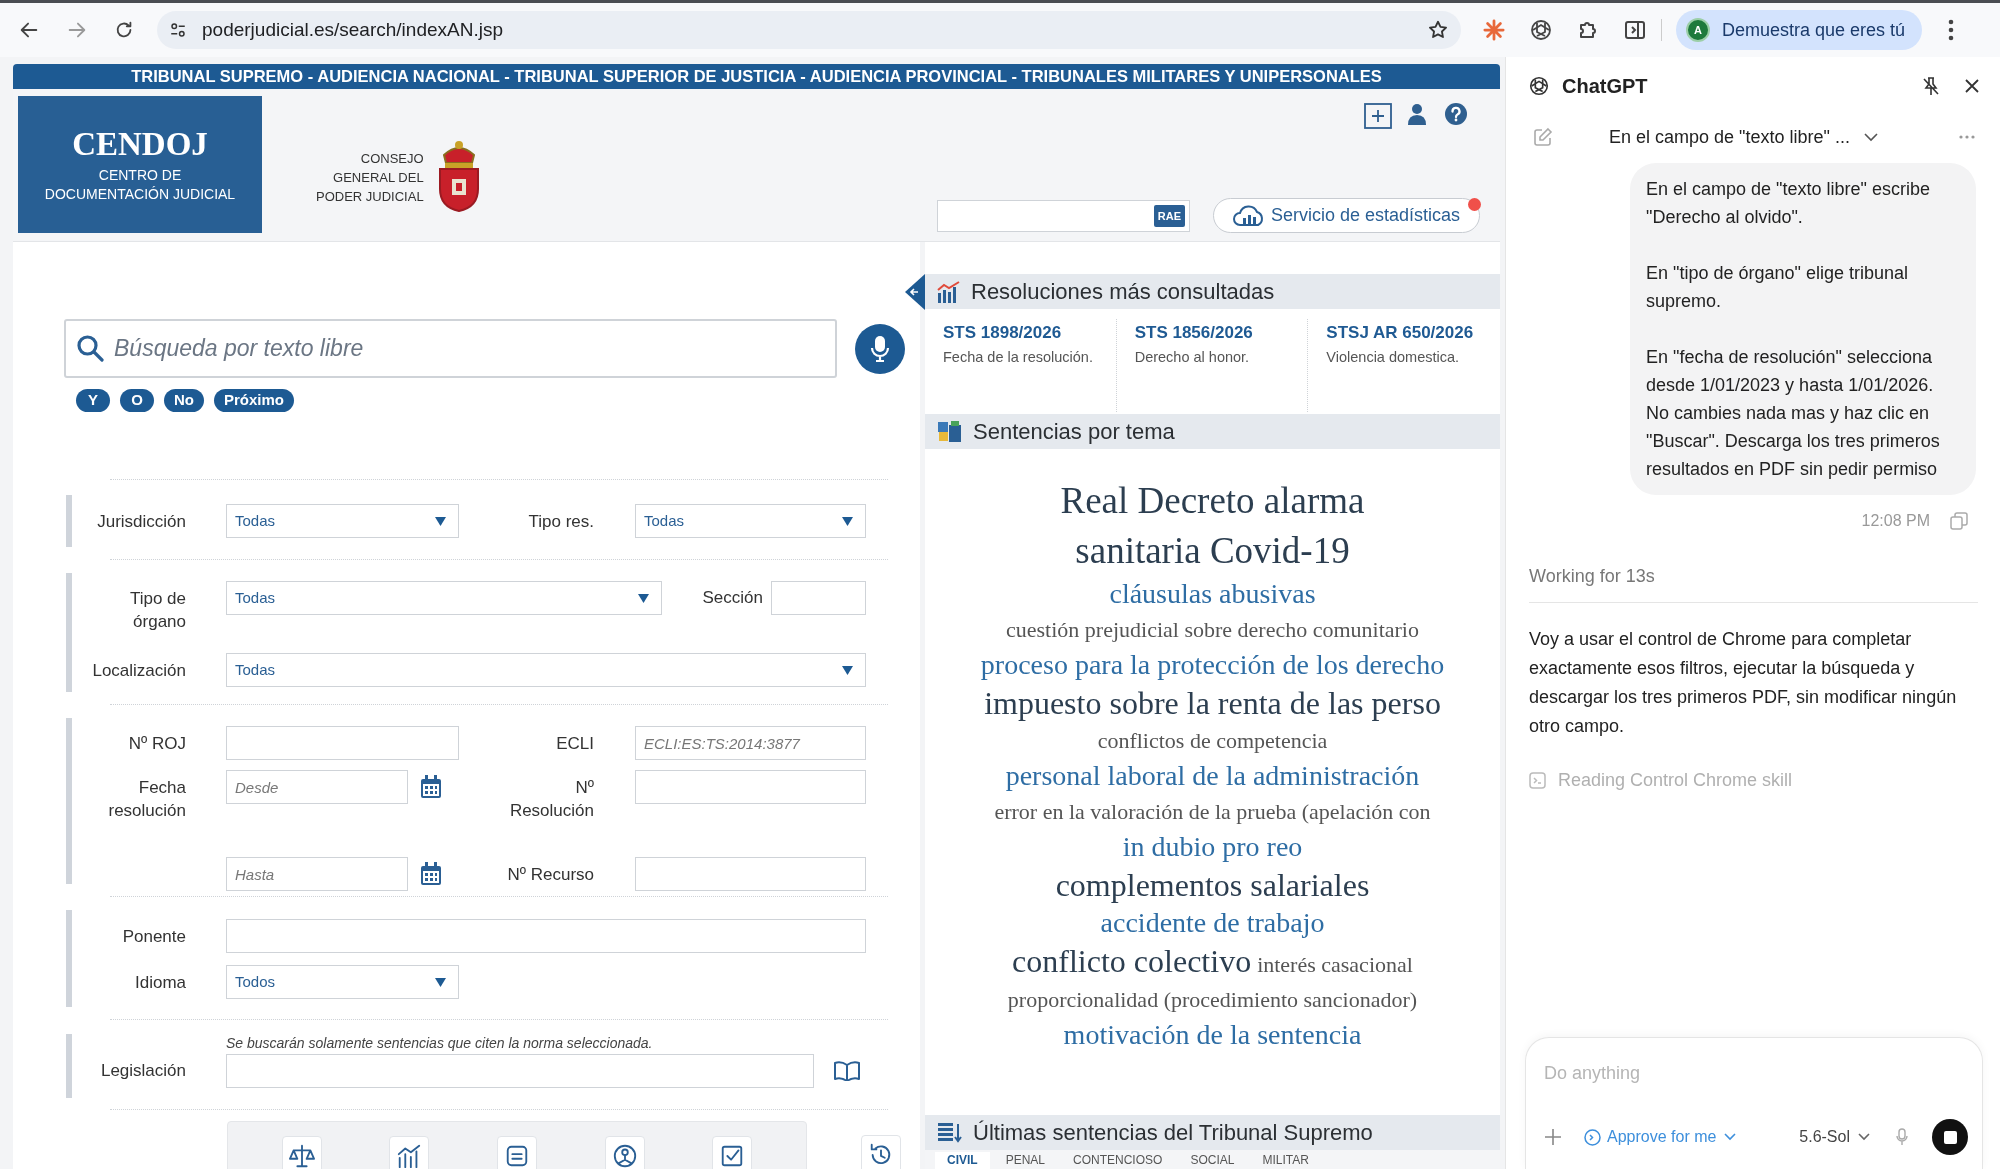  I want to click on status-text: Working for 13s, so click(1592, 576).